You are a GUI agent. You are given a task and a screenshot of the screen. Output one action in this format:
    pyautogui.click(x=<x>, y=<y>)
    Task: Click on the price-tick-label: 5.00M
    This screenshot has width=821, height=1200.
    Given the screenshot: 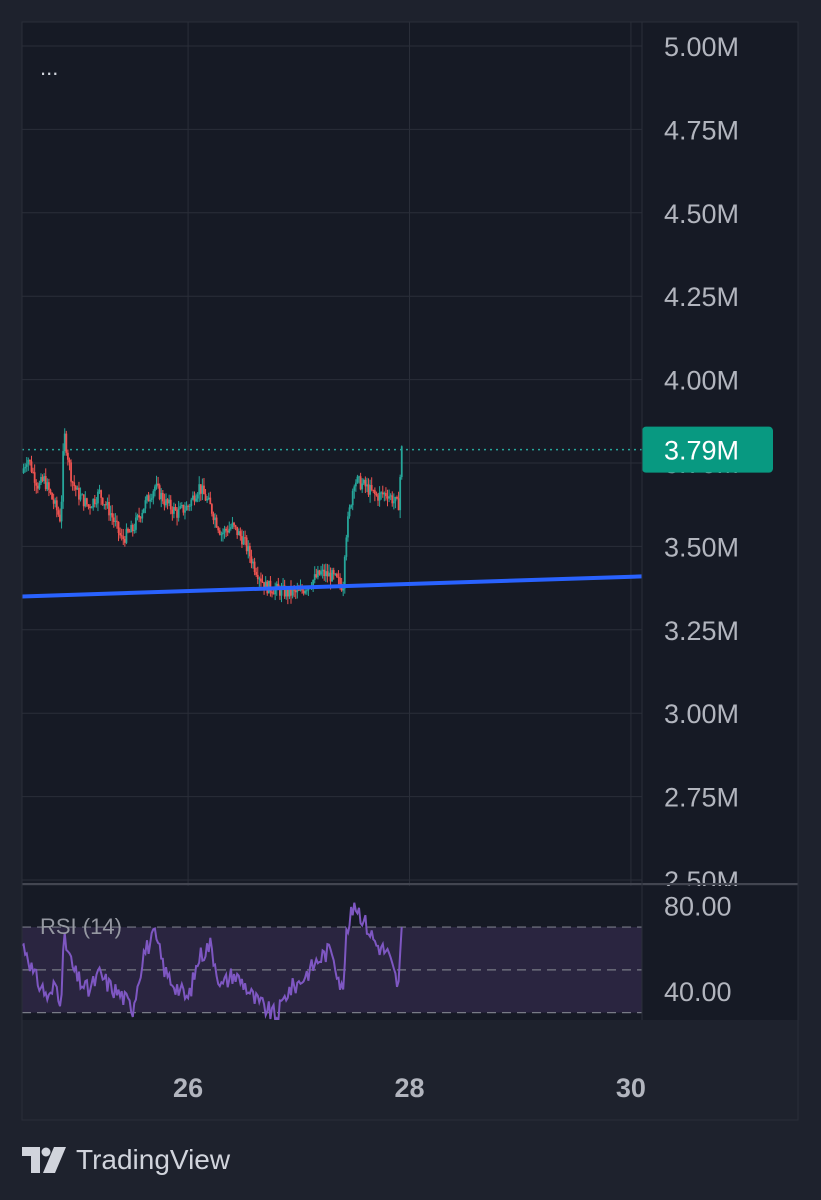 What is the action you would take?
    pyautogui.click(x=701, y=47)
    